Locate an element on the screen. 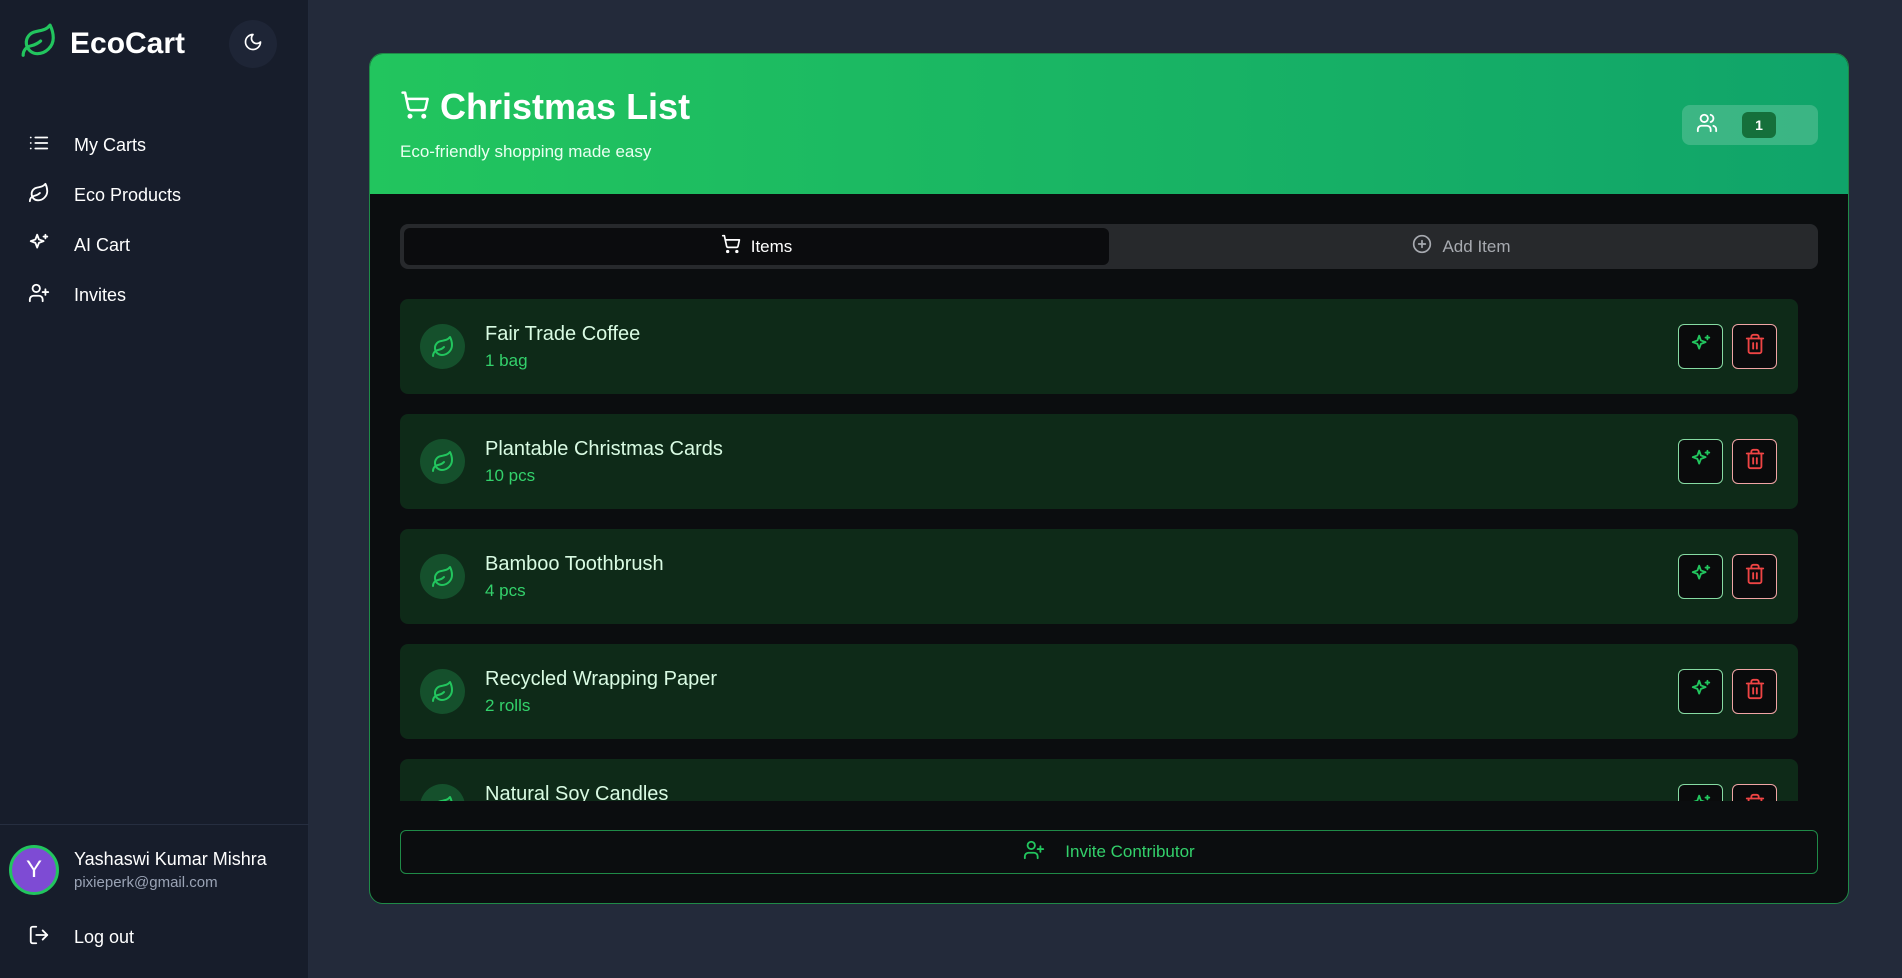  item-quantity: 10 pcs is located at coordinates (510, 475).